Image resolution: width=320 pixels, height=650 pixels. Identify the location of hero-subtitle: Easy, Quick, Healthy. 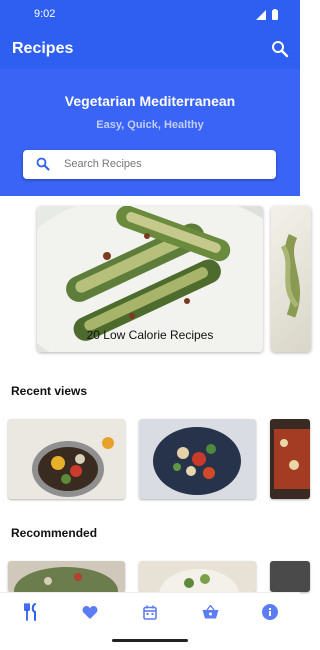
(150, 125).